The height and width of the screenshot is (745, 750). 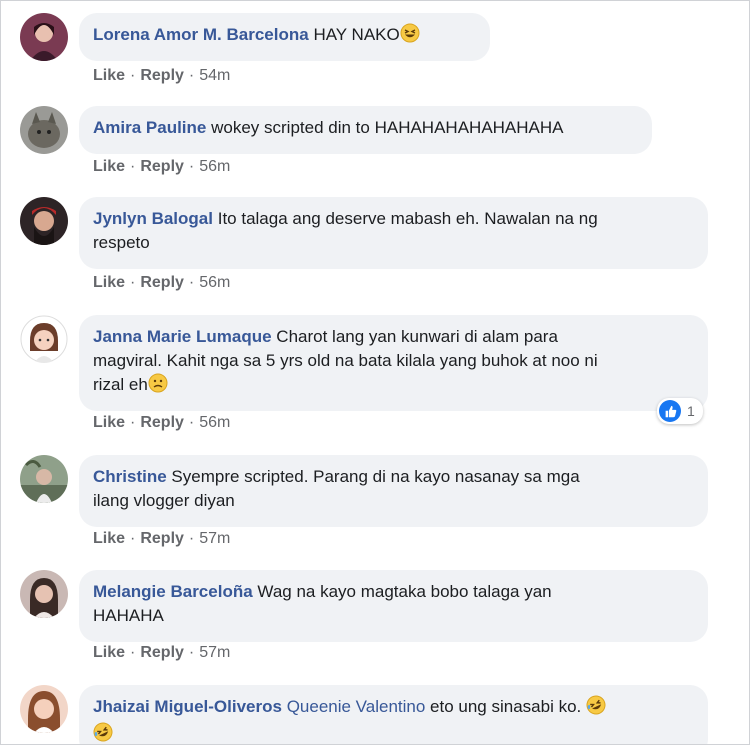 What do you see at coordinates (404, 591) in the screenshot?
I see `comment-text: Wag na kayo magtaka bobo talaga yan` at bounding box center [404, 591].